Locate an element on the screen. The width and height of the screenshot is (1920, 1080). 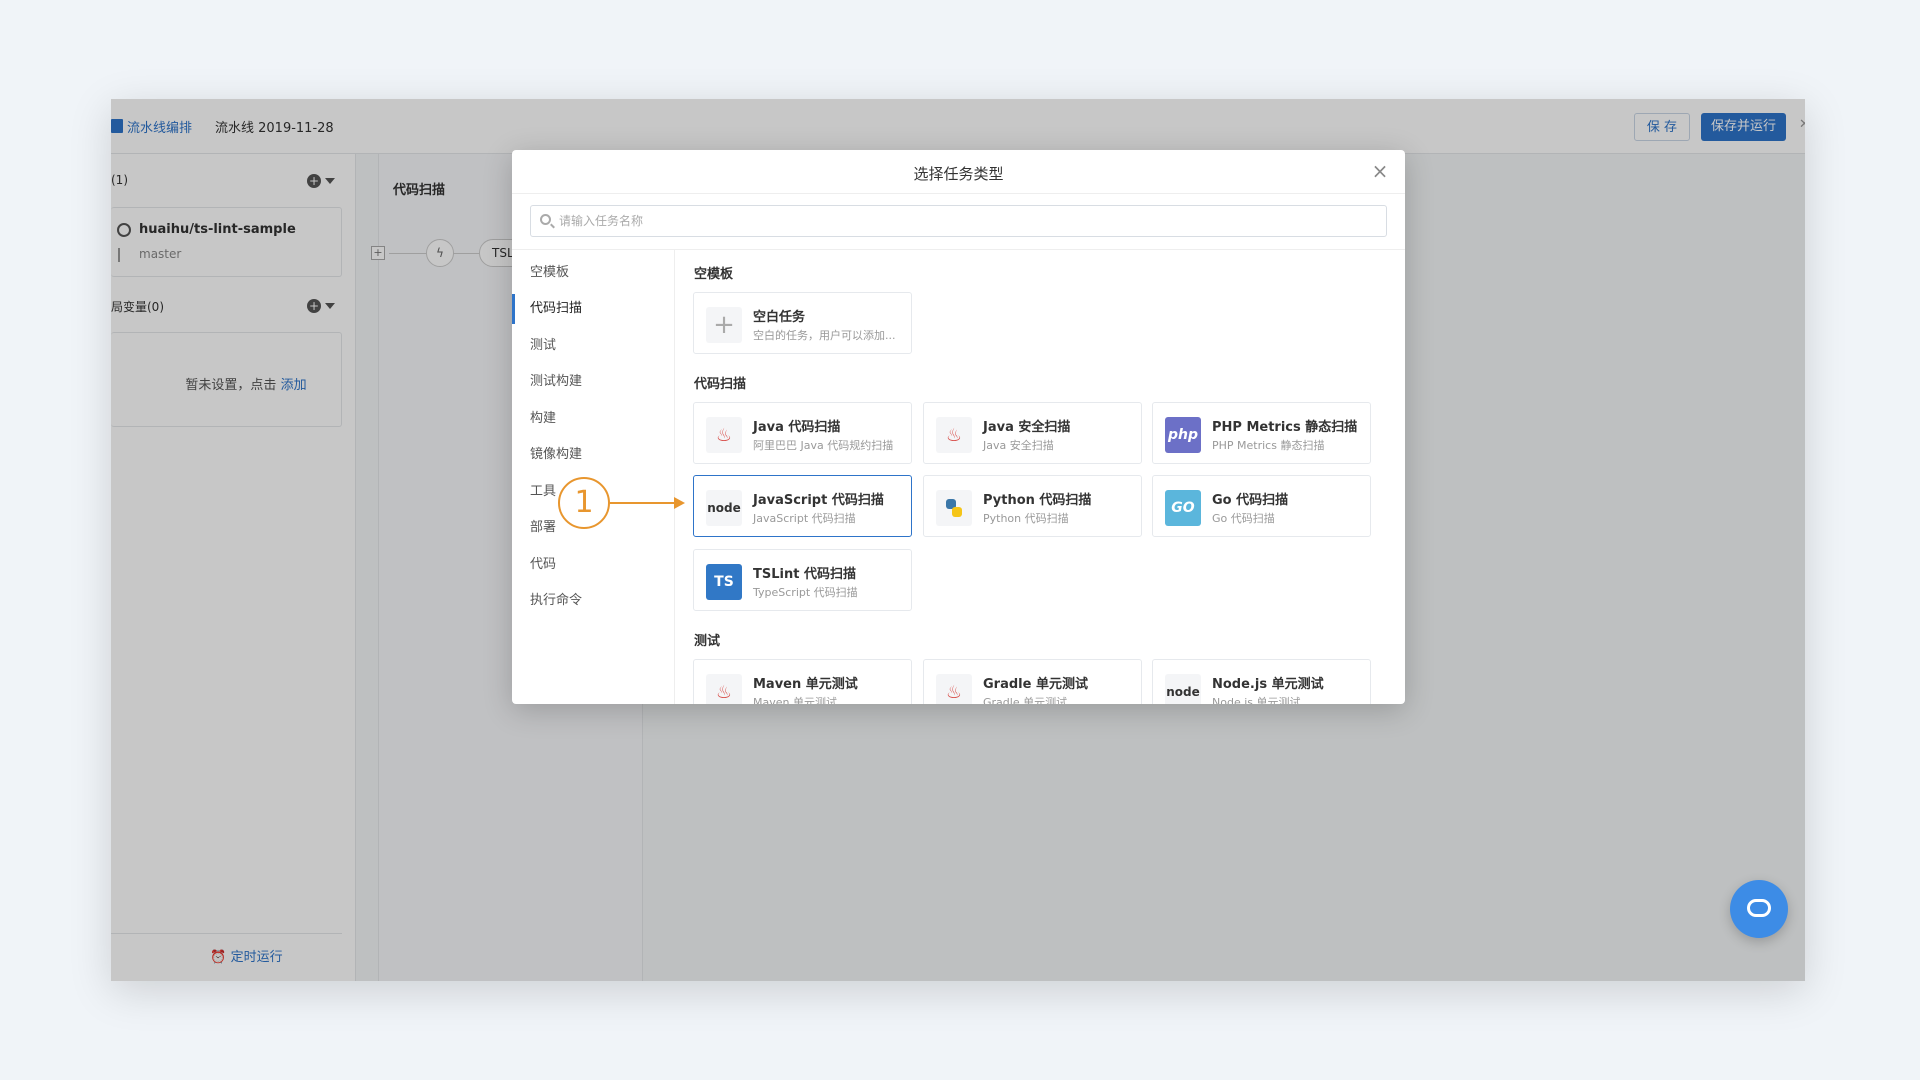
python-icon is located at coordinates (954, 508).